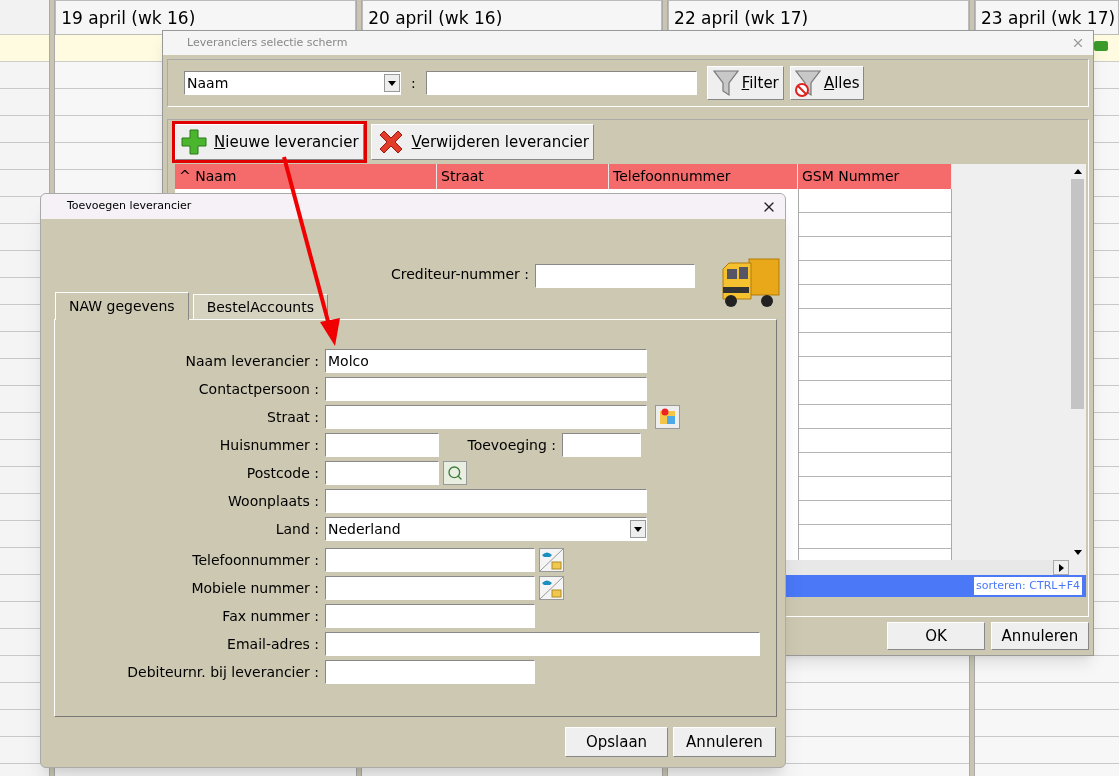 The image size is (1119, 776). I want to click on field-label: Land :, so click(297, 529).